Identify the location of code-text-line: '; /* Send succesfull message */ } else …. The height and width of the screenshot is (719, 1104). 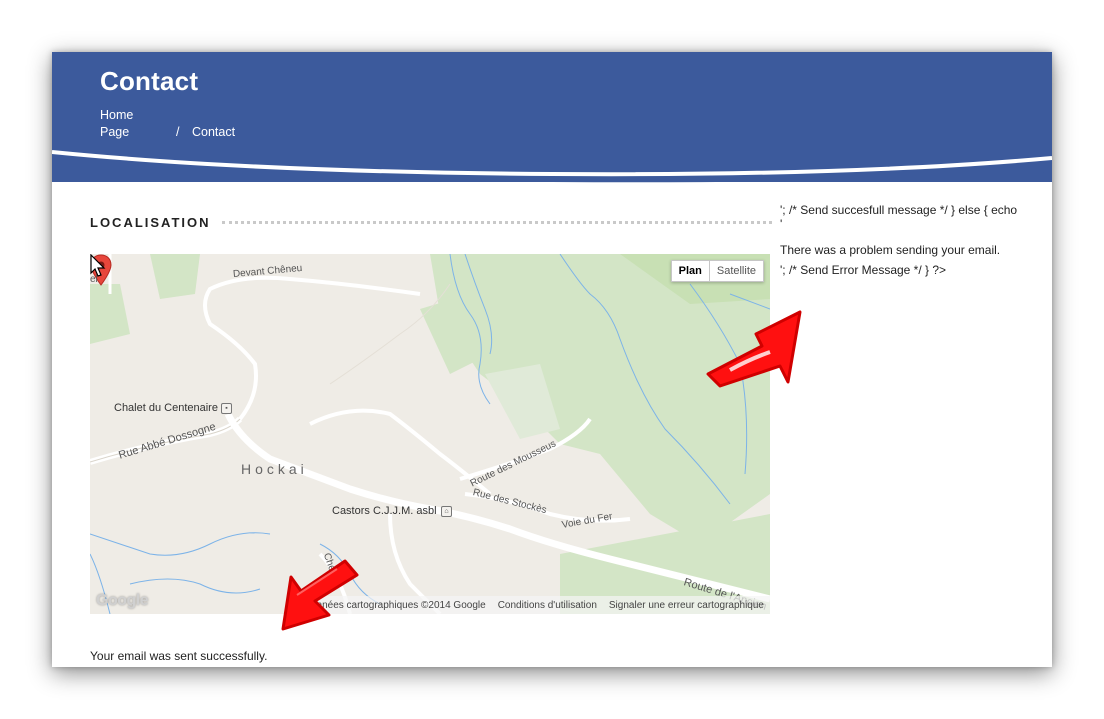
(899, 210).